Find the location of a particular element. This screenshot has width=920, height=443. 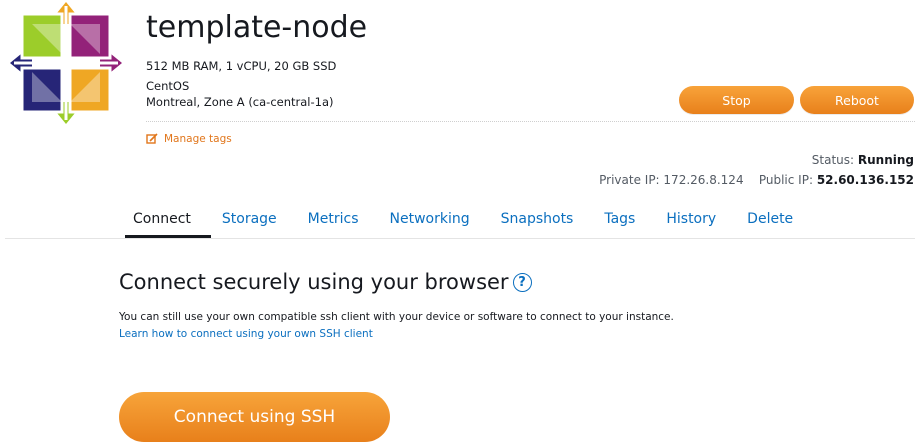

stop-button: Stop is located at coordinates (736, 100).